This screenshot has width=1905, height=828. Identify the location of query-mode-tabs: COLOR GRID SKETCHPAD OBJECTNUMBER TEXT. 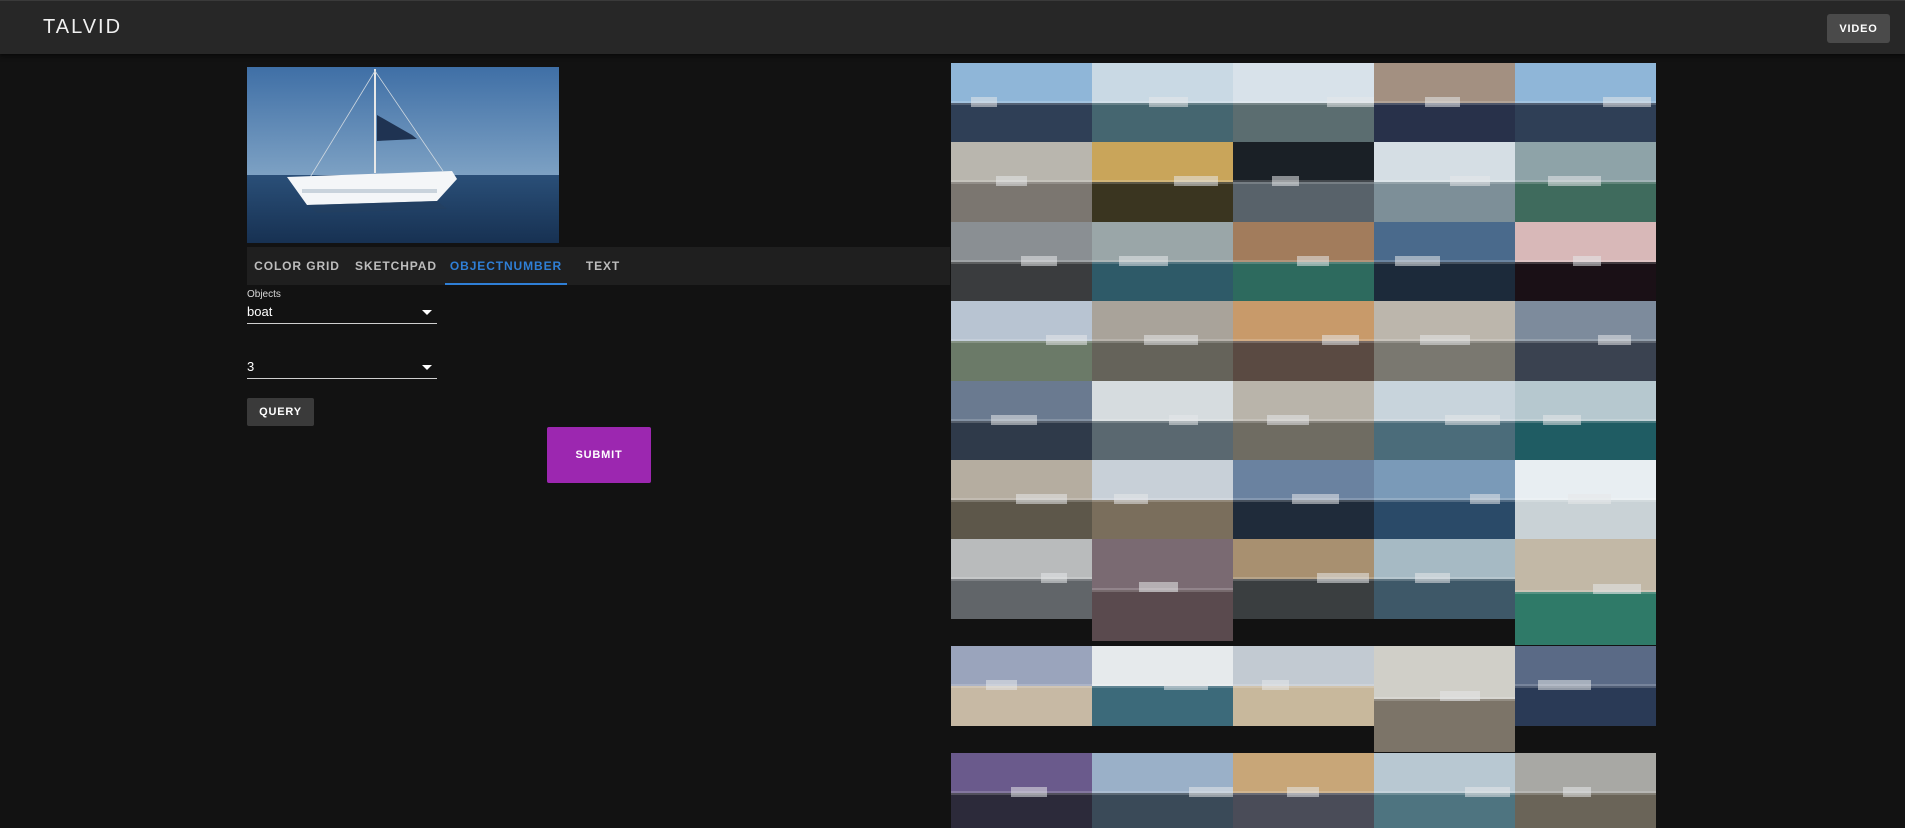
(598, 266).